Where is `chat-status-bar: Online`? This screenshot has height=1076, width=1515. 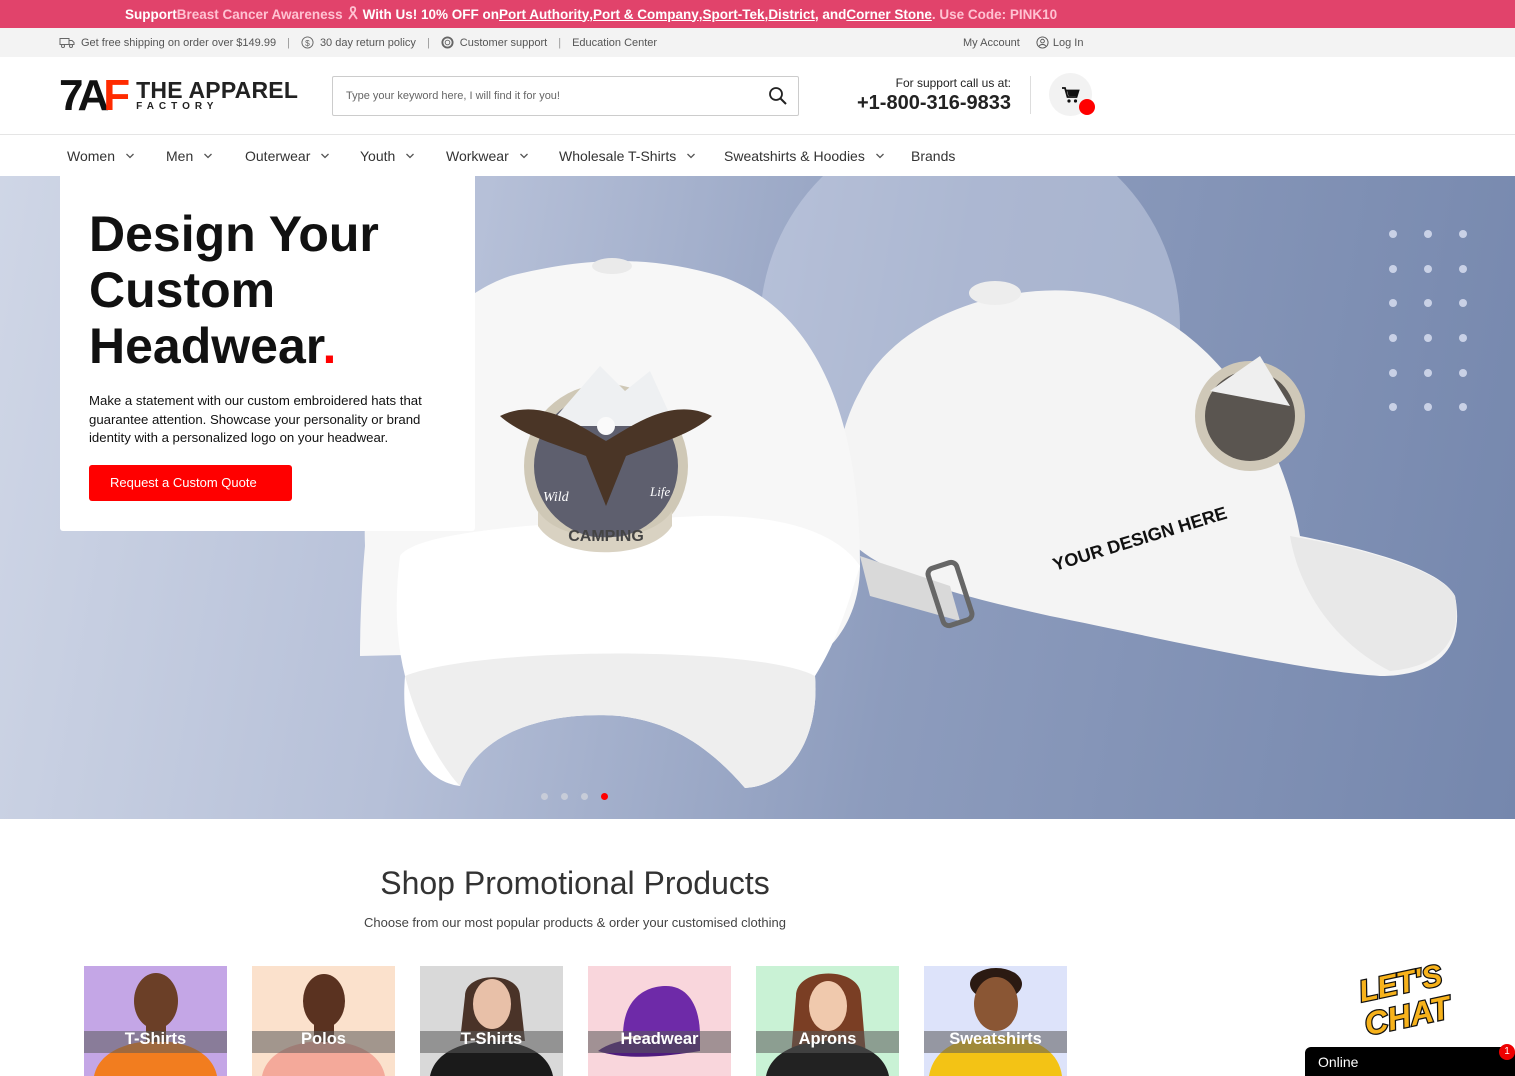 chat-status-bar: Online is located at coordinates (1410, 1061).